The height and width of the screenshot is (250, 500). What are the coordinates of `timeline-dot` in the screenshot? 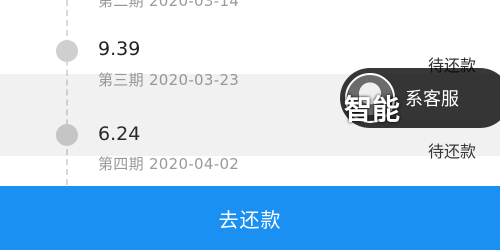 It's located at (67, 51).